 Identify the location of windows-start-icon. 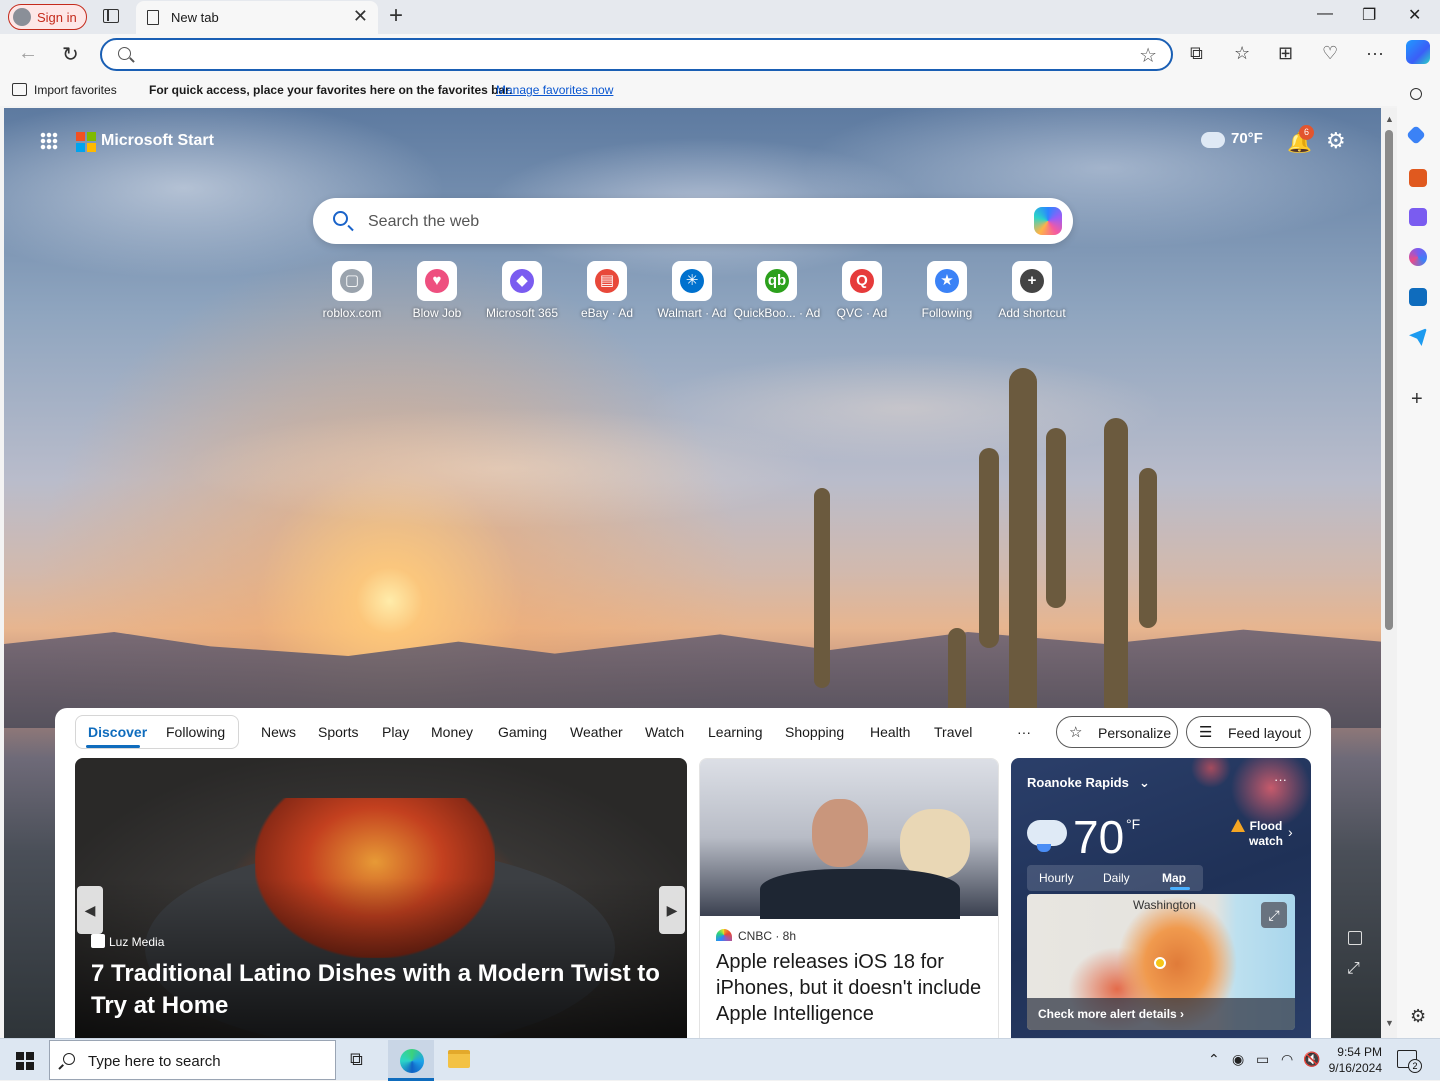
(25, 1061).